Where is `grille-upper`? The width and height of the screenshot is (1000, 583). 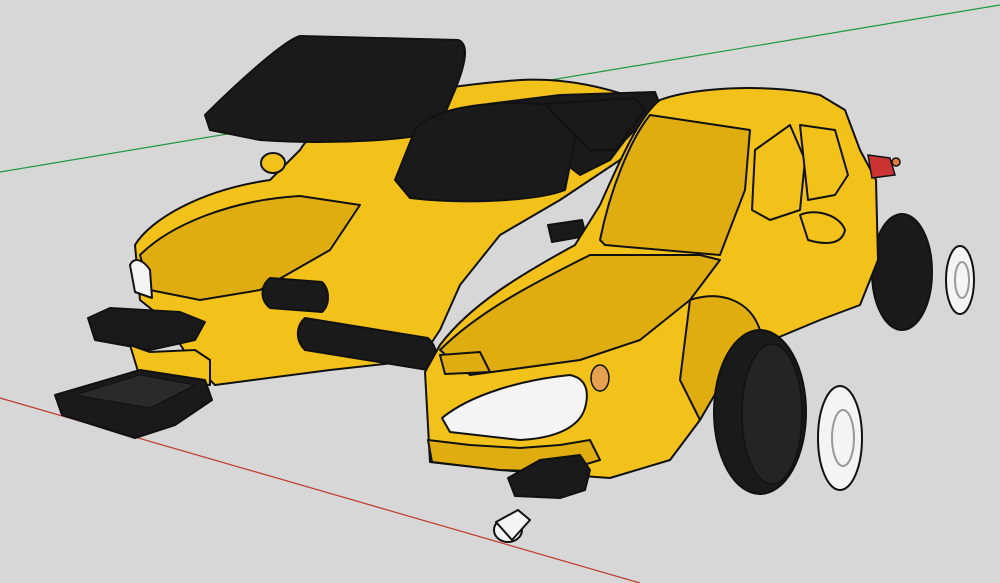 grille-upper is located at coordinates (465, 363).